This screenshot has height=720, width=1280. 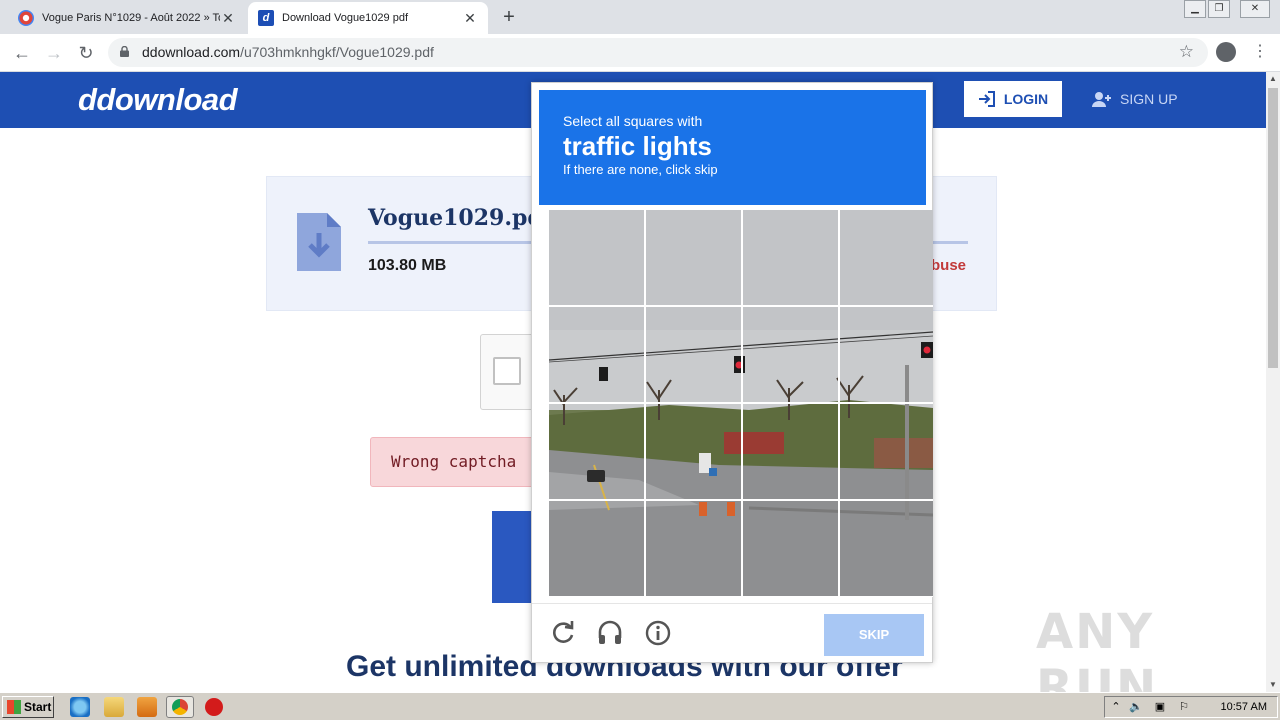 I want to click on antivirus-alert-icon, so click(x=214, y=707).